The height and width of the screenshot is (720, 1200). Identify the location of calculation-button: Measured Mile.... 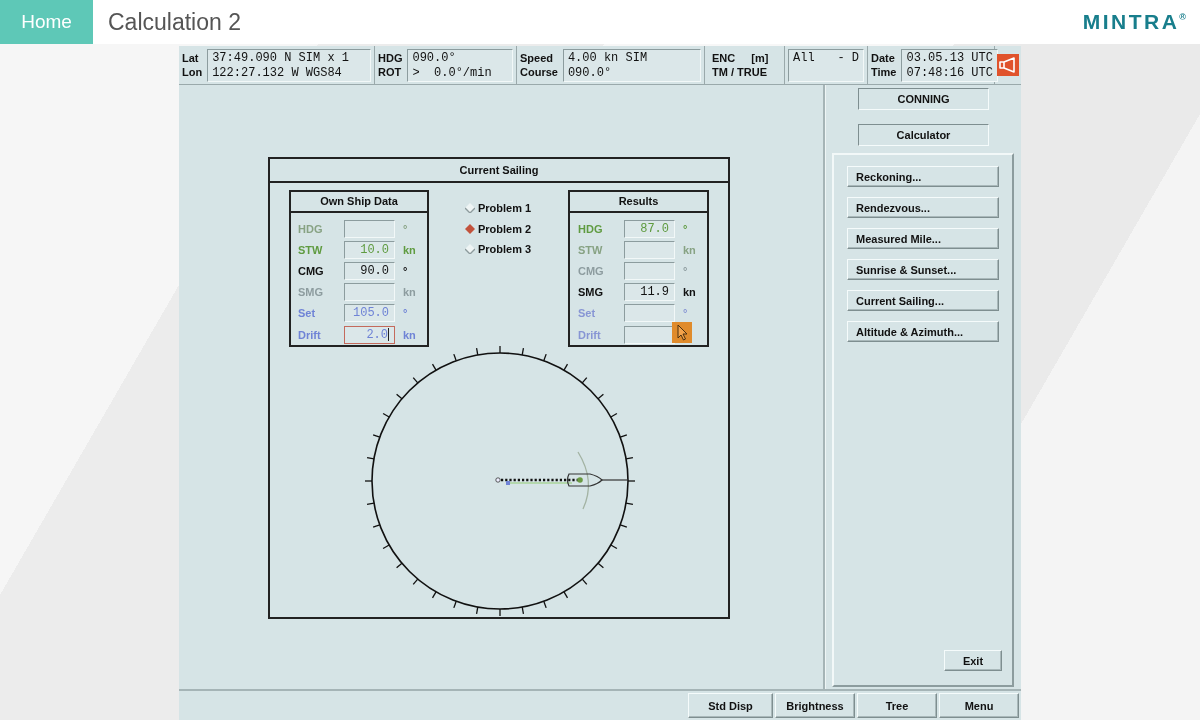
(923, 238).